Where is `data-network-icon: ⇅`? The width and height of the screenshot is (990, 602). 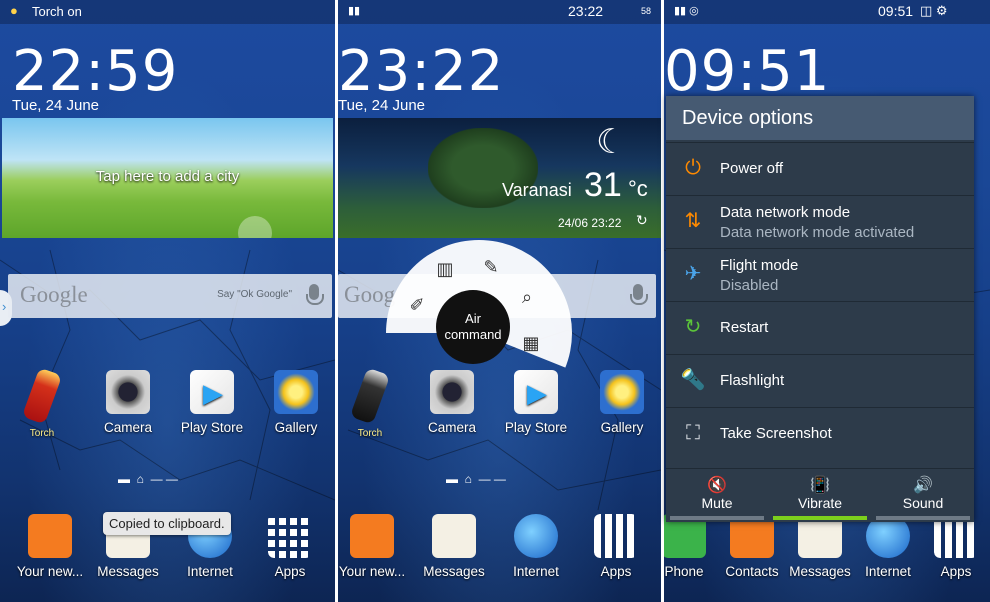
data-network-icon: ⇅ is located at coordinates (693, 221).